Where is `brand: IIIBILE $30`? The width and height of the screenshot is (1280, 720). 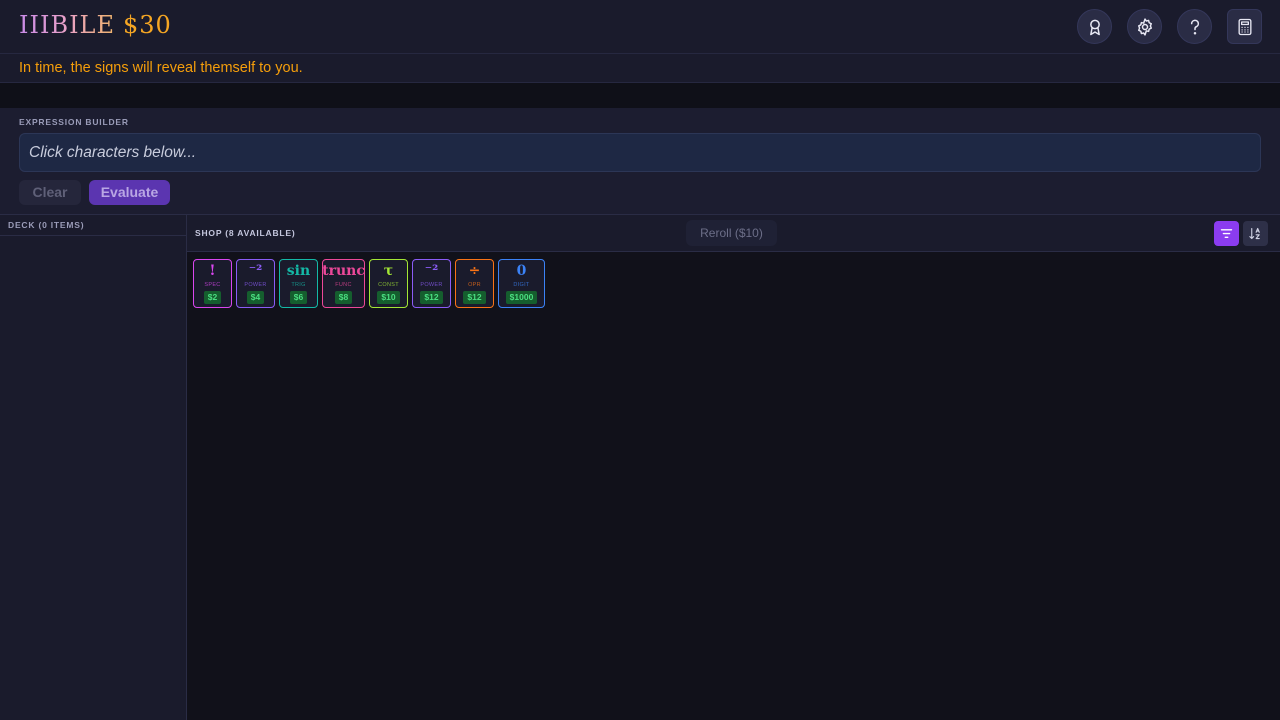
brand: IIIBILE $30 is located at coordinates (95, 25).